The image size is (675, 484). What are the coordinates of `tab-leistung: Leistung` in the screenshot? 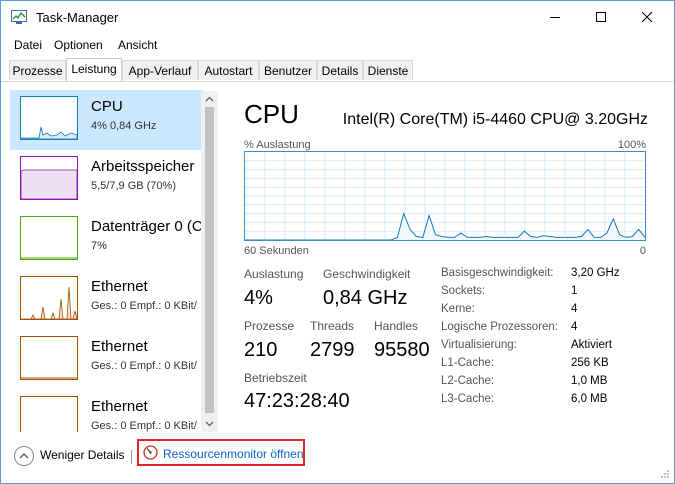 It's located at (94, 69).